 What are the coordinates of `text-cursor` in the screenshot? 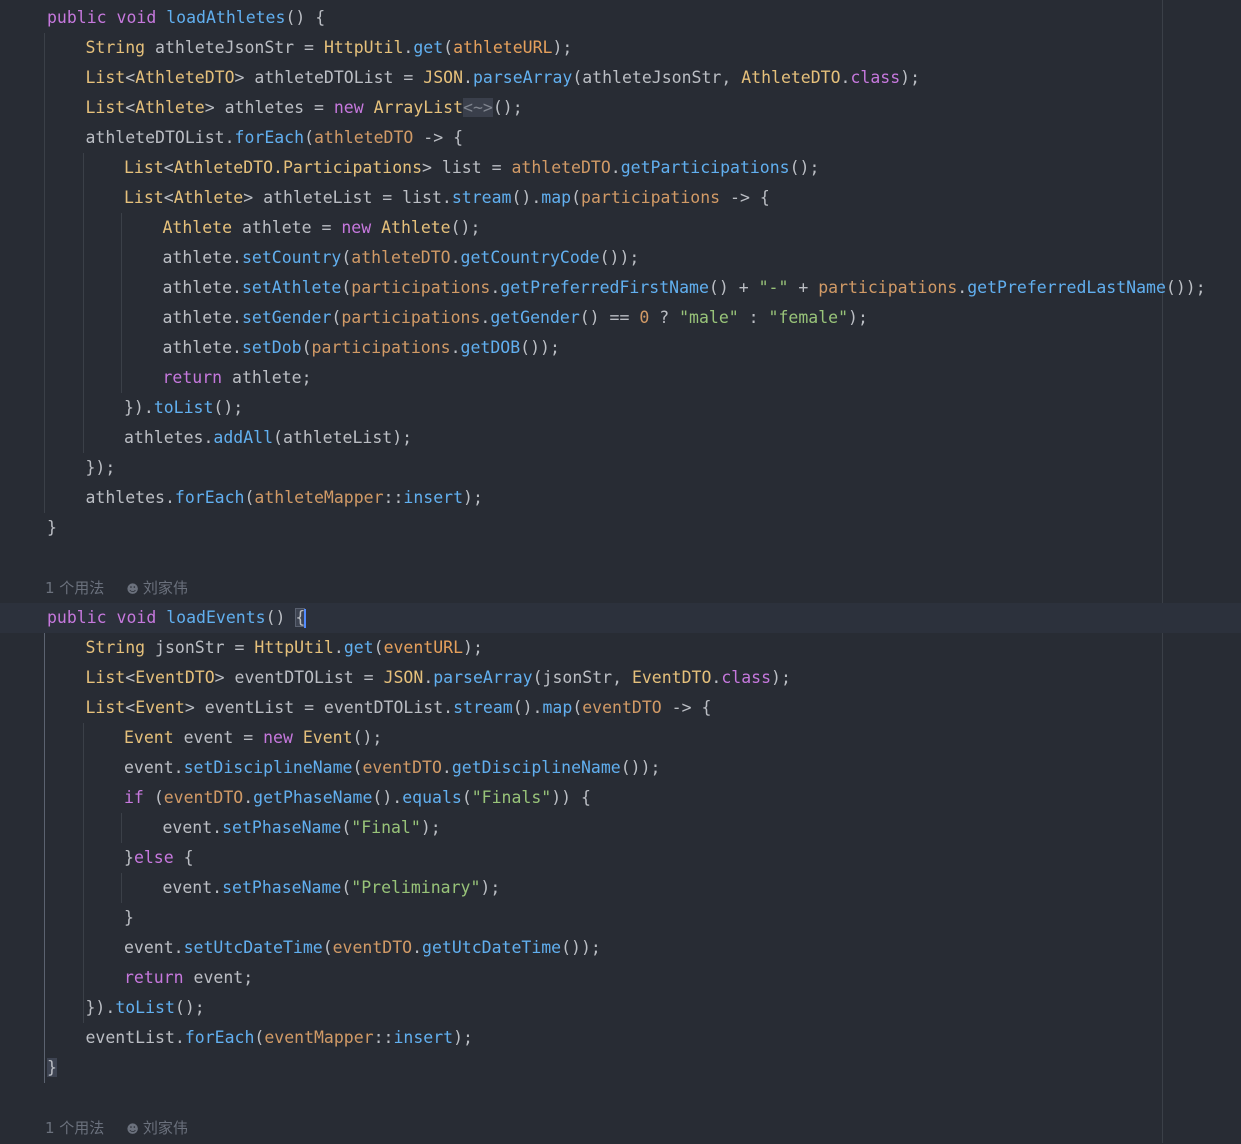 It's located at (305, 618).